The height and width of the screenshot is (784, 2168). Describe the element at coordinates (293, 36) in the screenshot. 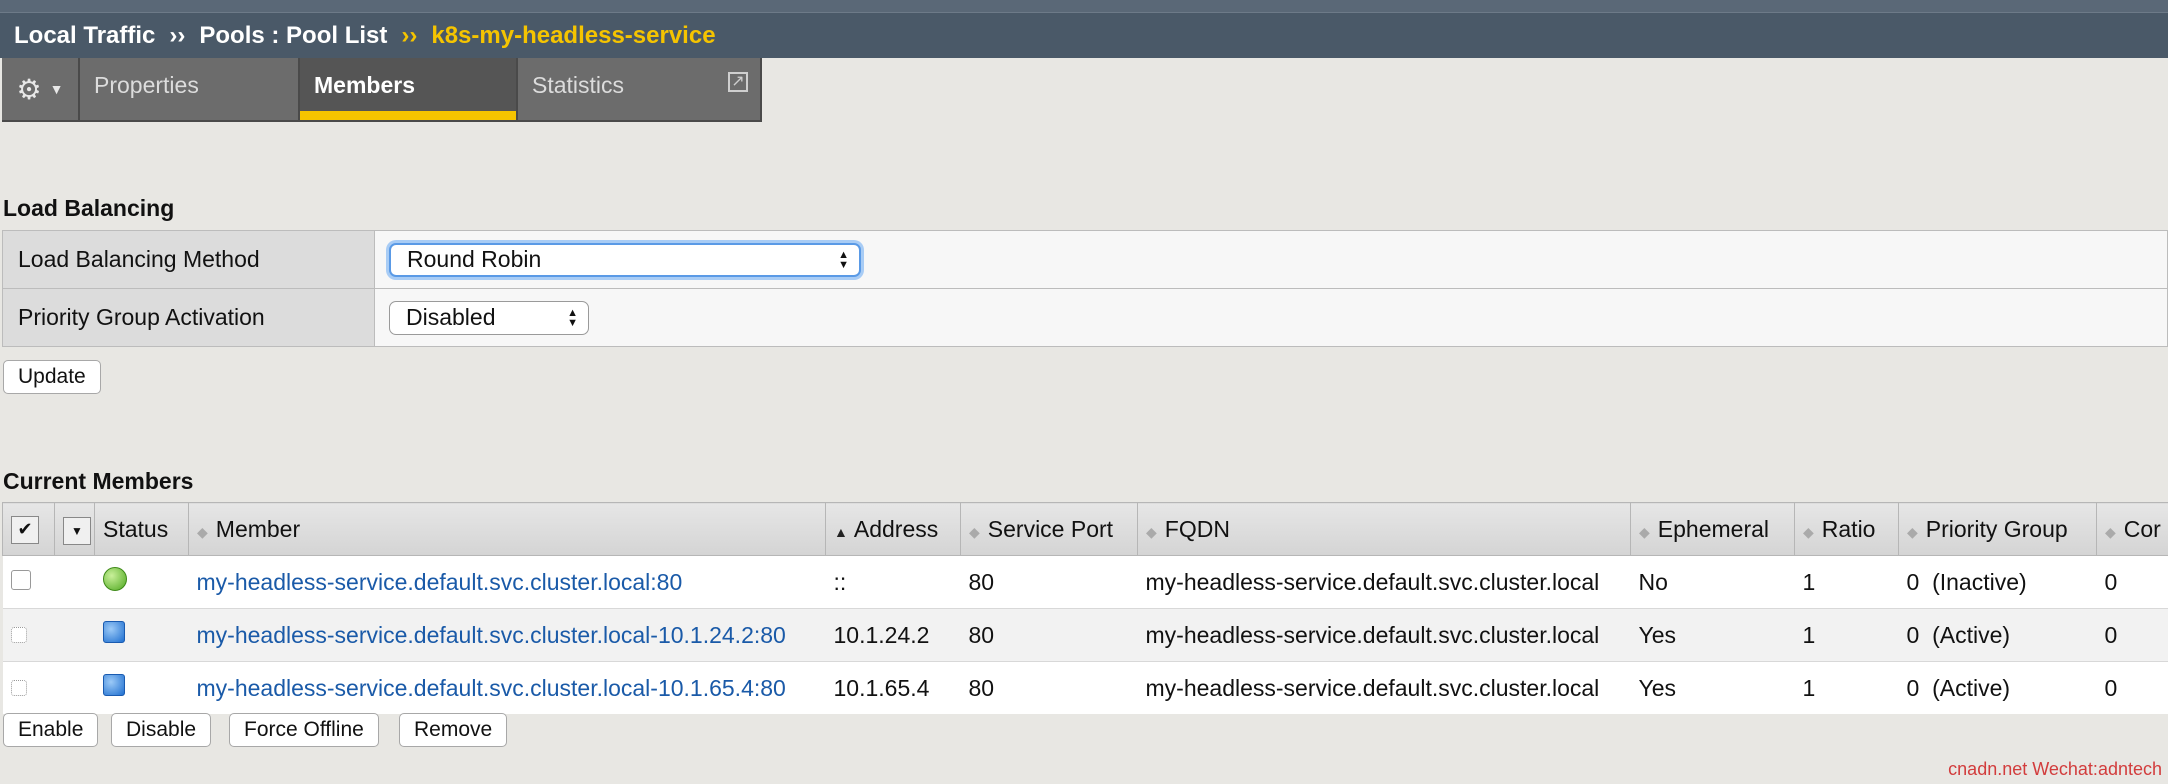

I see `breadcrumb-pool-list: Pools : Pool List` at that location.